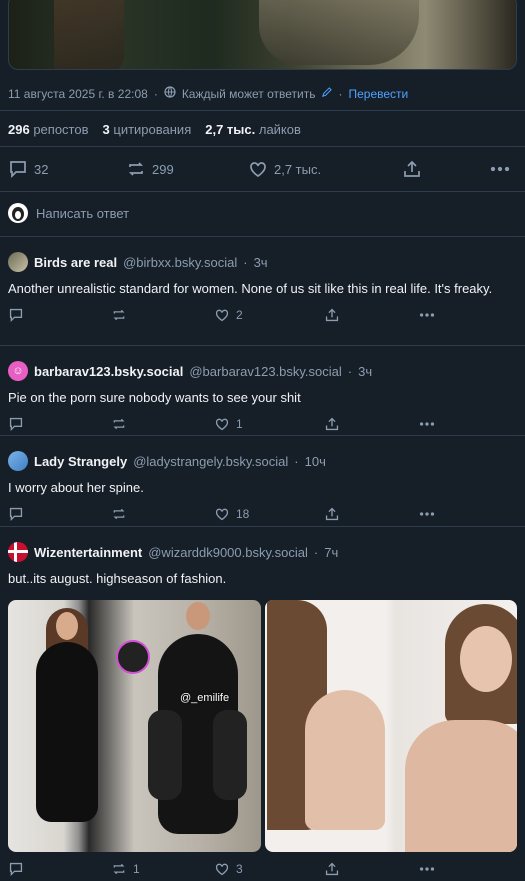 The width and height of the screenshot is (525, 881). What do you see at coordinates (83, 213) in the screenshot?
I see `reply-placeholder: Написать ответ` at bounding box center [83, 213].